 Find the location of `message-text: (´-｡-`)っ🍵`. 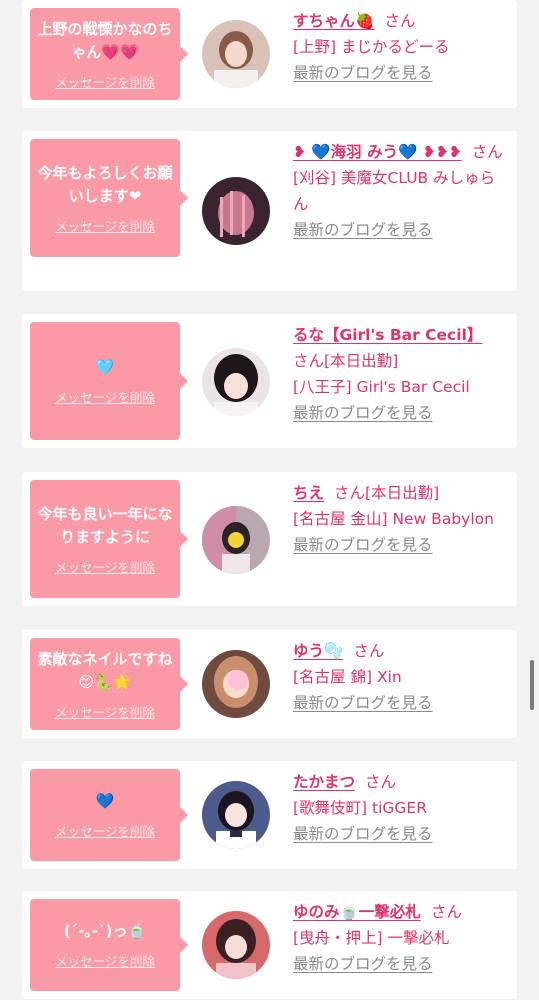

message-text: (´-｡-`)っ🍵 is located at coordinates (105, 931).